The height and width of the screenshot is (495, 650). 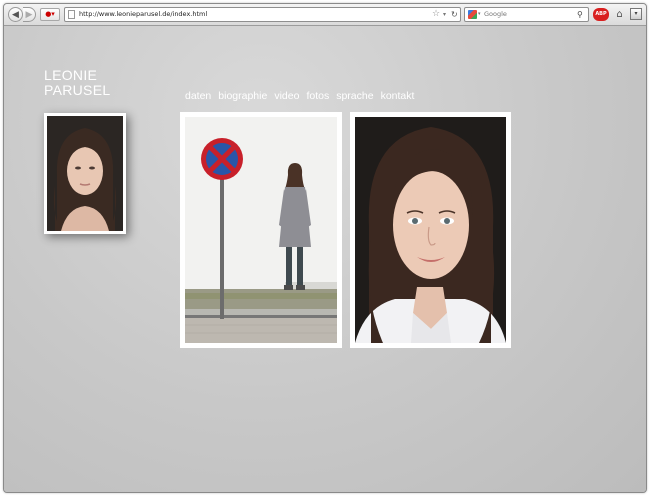 I want to click on bookmark-icon: ●▾, so click(x=50, y=14).